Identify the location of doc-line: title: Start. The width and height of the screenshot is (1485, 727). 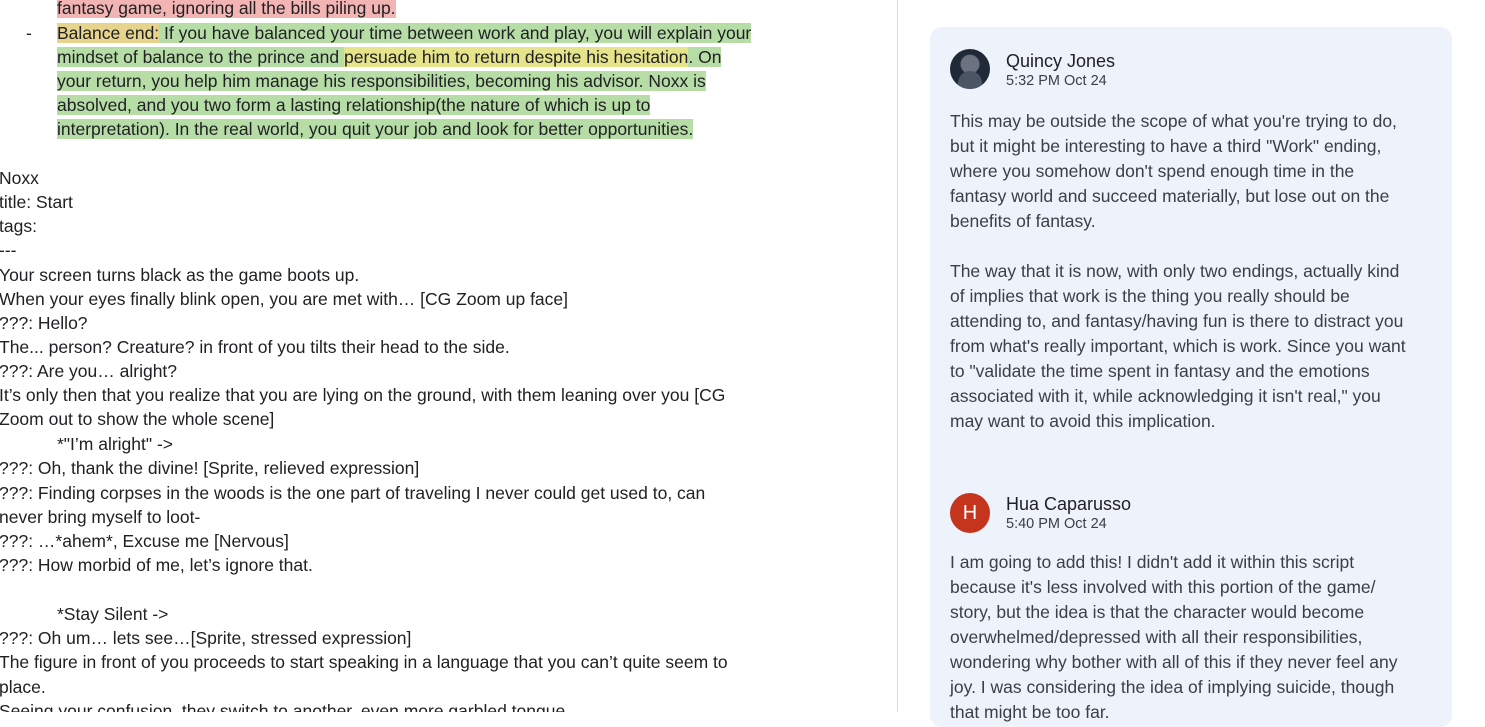
(36, 202).